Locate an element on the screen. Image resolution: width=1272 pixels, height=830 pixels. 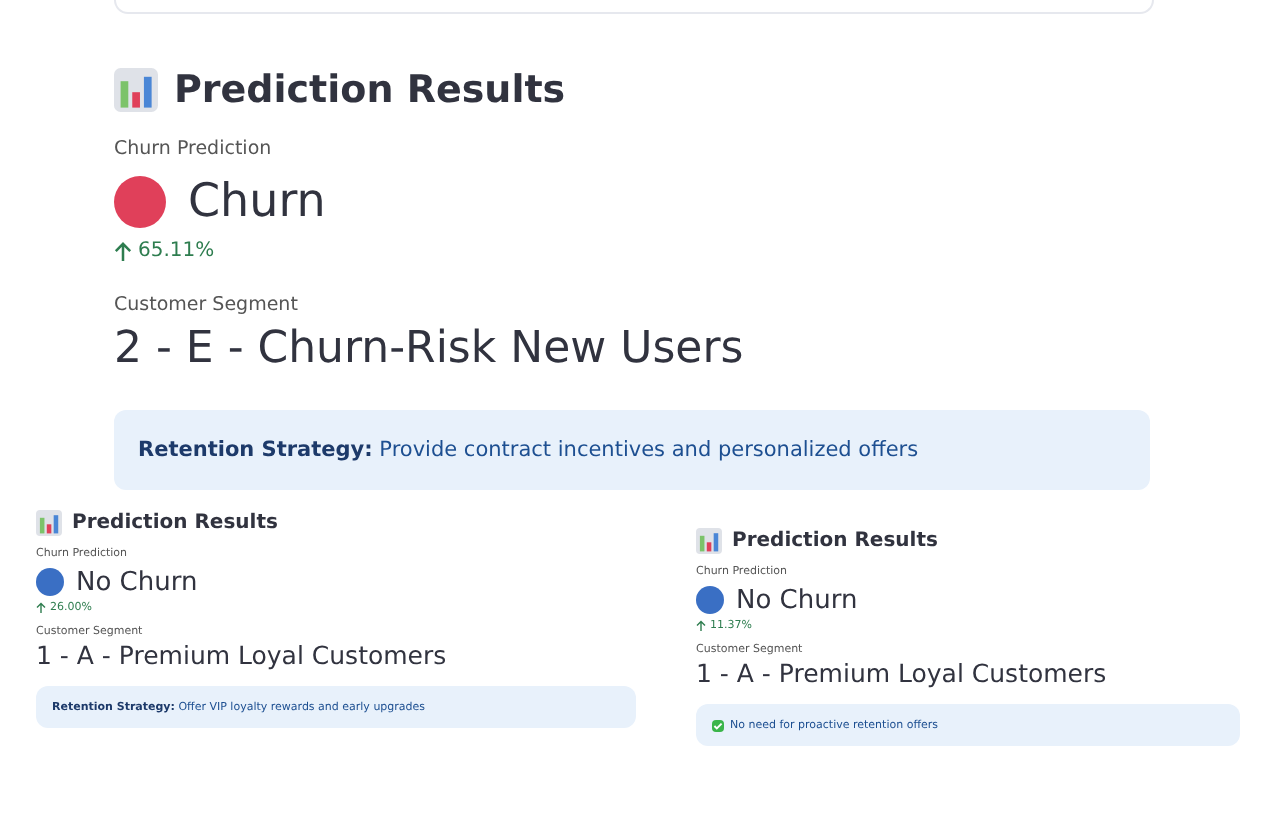
check-icon is located at coordinates (718, 725).